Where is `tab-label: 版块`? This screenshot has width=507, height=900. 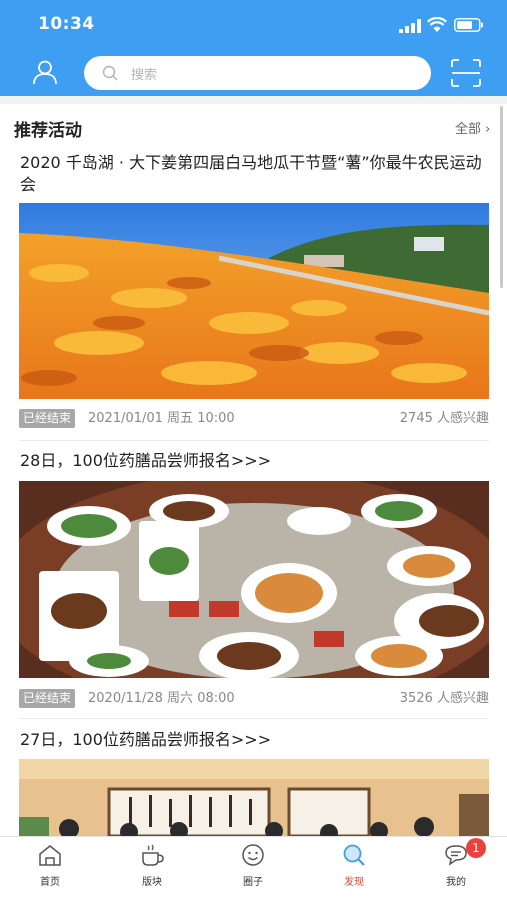
tab-label: 版块 is located at coordinates (152, 882).